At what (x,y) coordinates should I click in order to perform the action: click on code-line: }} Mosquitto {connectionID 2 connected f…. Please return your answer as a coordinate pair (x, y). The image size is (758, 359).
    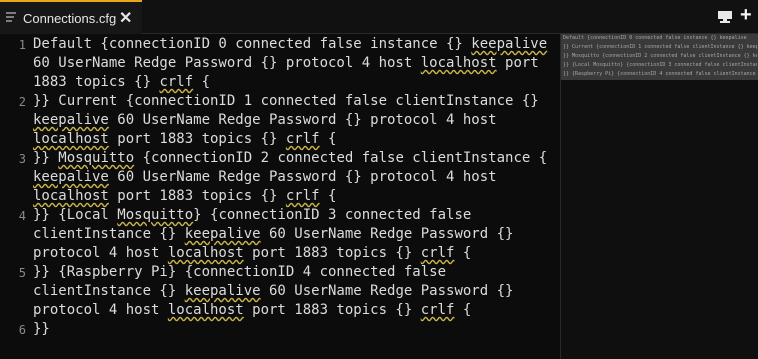
    Looking at the image, I should click on (290, 158).